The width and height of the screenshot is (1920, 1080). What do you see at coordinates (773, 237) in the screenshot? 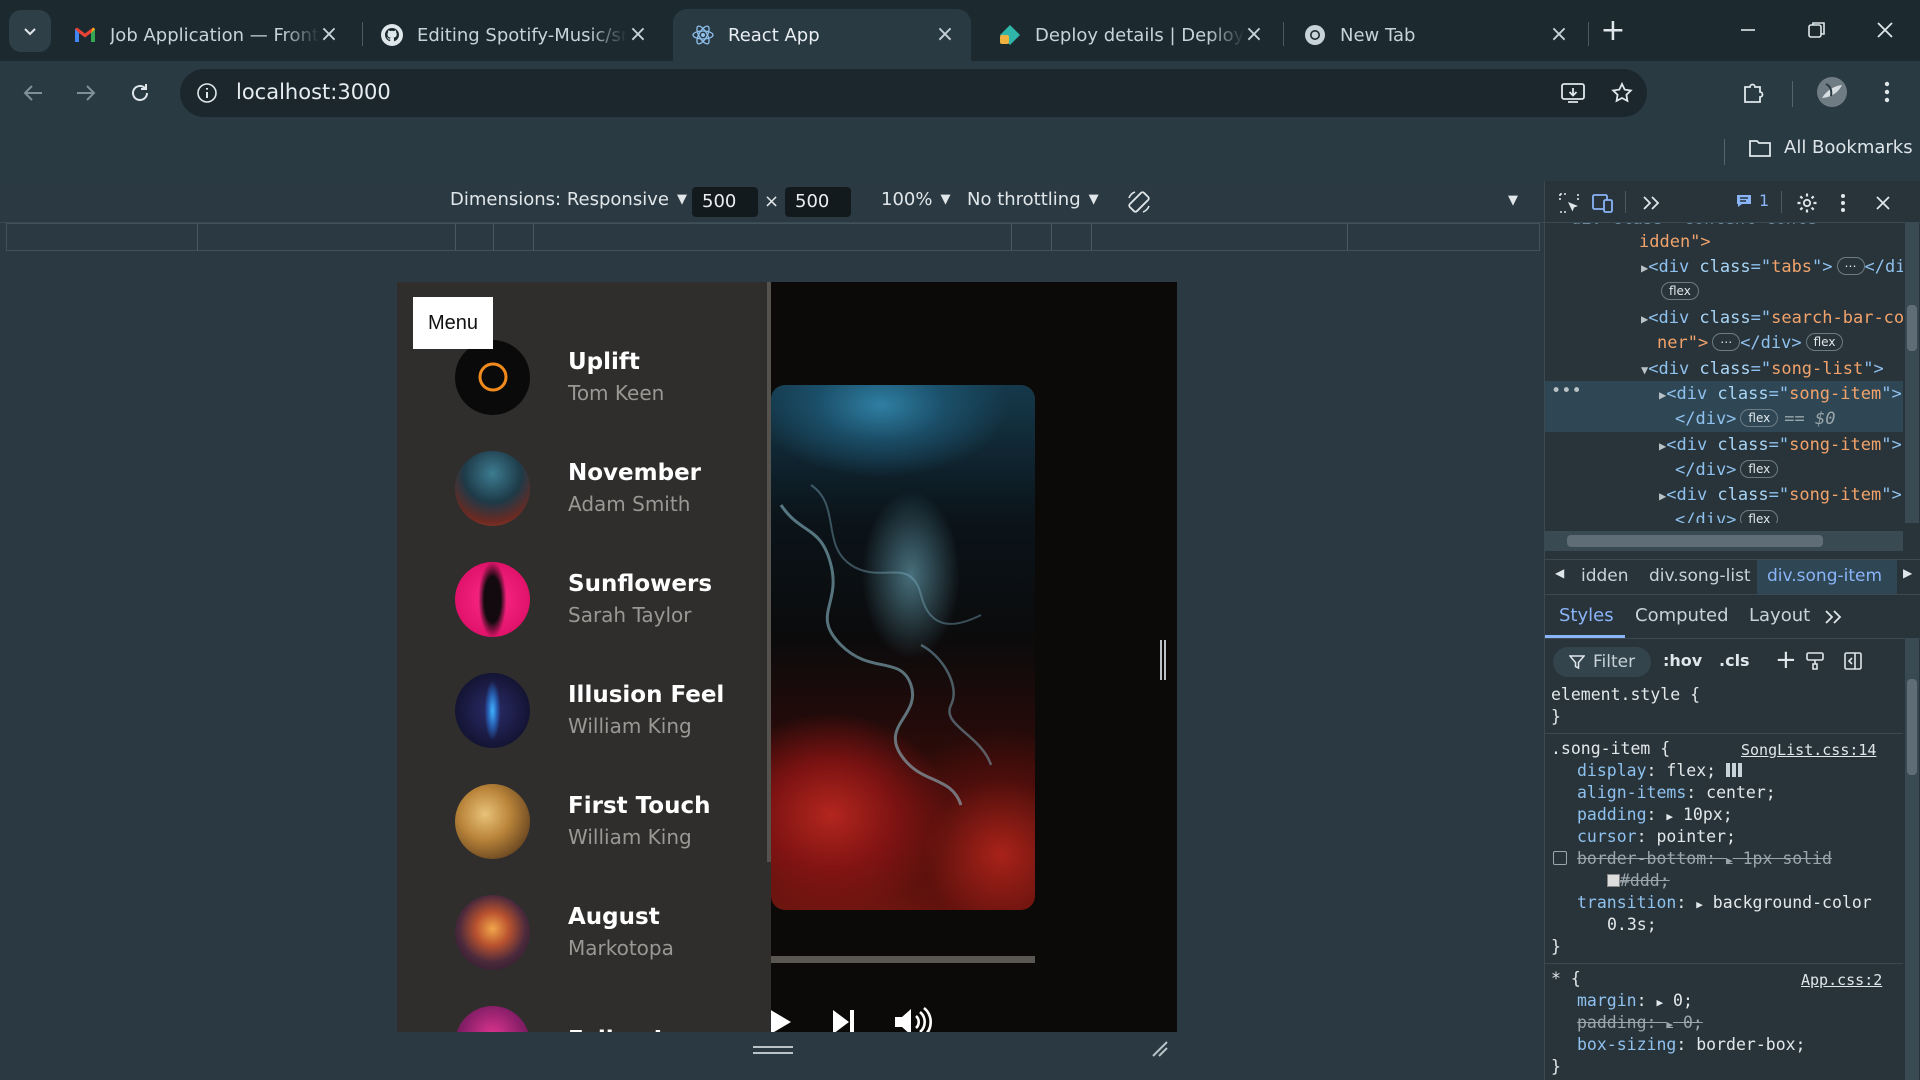
I see `media-query-bar` at bounding box center [773, 237].